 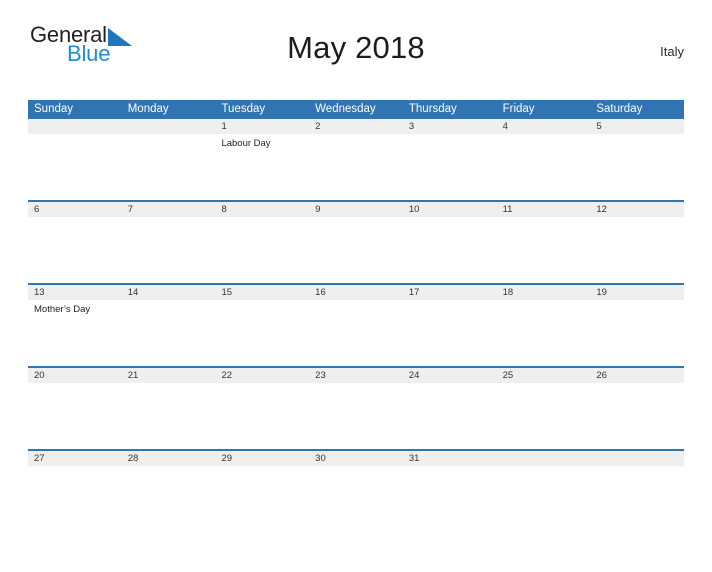 What do you see at coordinates (262, 126) in the screenshot?
I see `date-number: 1` at bounding box center [262, 126].